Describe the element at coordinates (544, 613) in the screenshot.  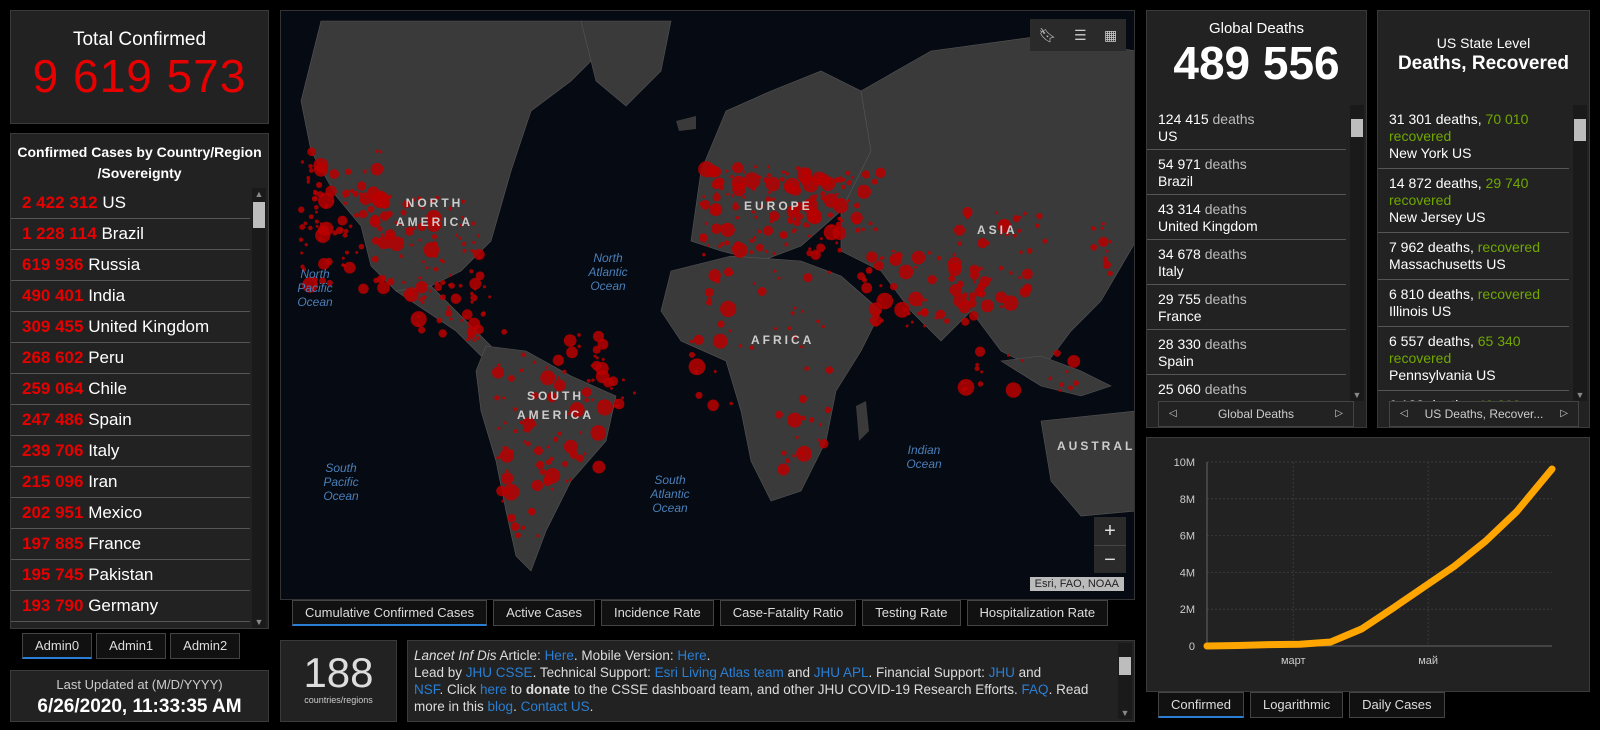
I see `tab-active-cases: Active Cases` at that location.